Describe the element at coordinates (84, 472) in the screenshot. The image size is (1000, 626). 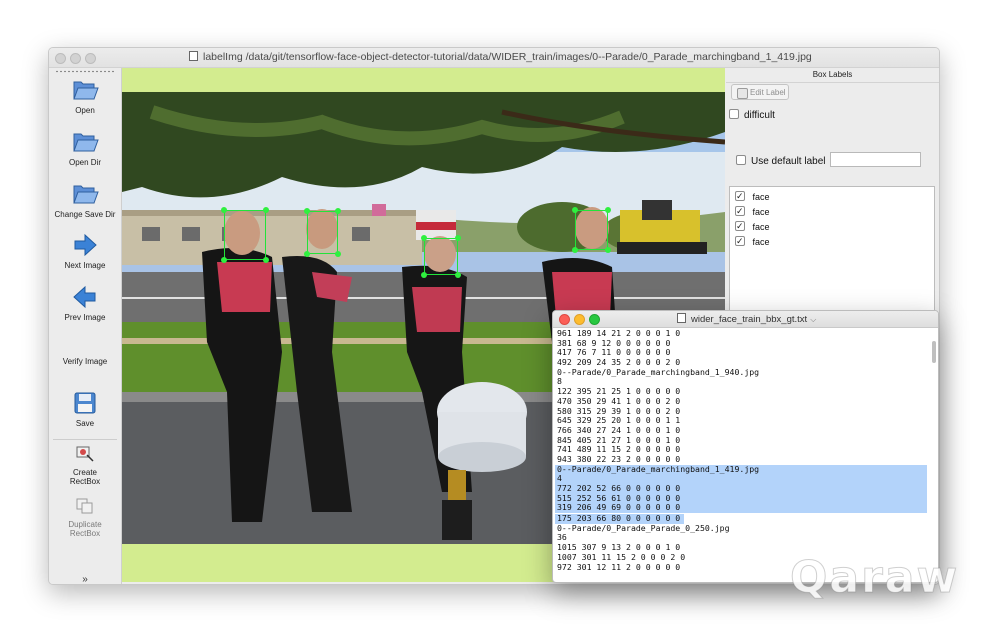
I see `create-rectbox-label-1: Create` at that location.